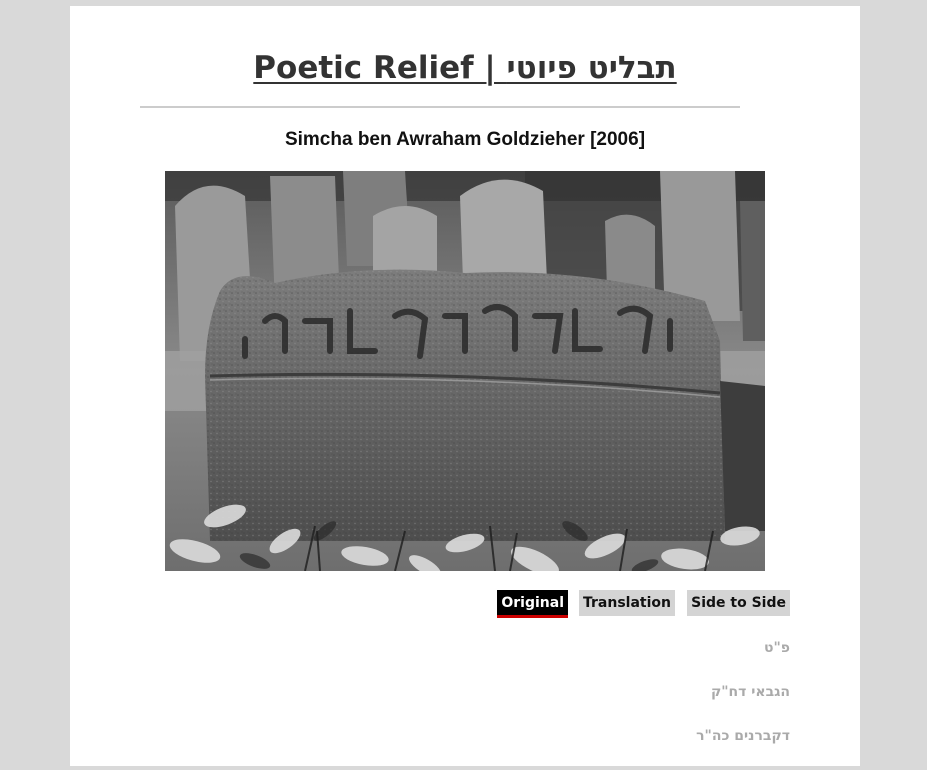  Describe the element at coordinates (750, 692) in the screenshot. I see `poem-line: הגבאי דח"ק` at that location.